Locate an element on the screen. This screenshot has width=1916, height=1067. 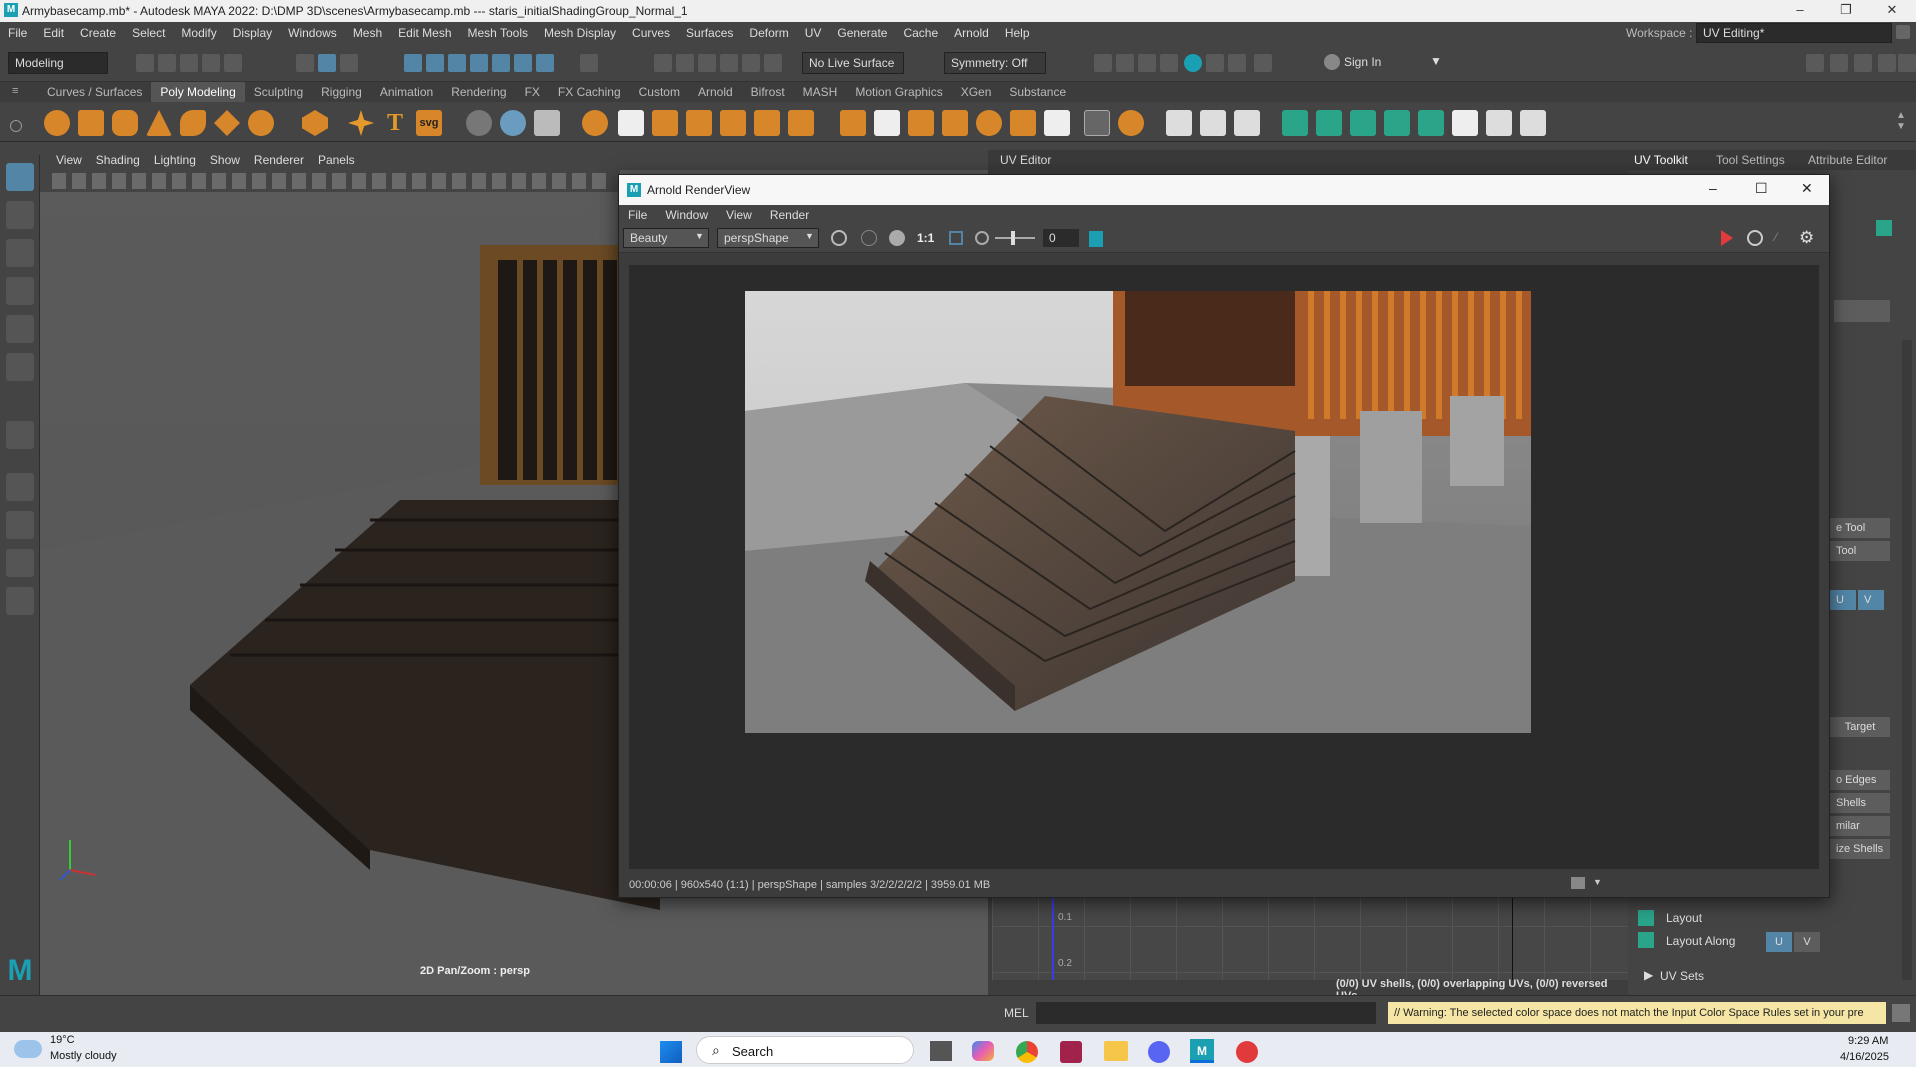
display-icon is located at coordinates (897, 238).